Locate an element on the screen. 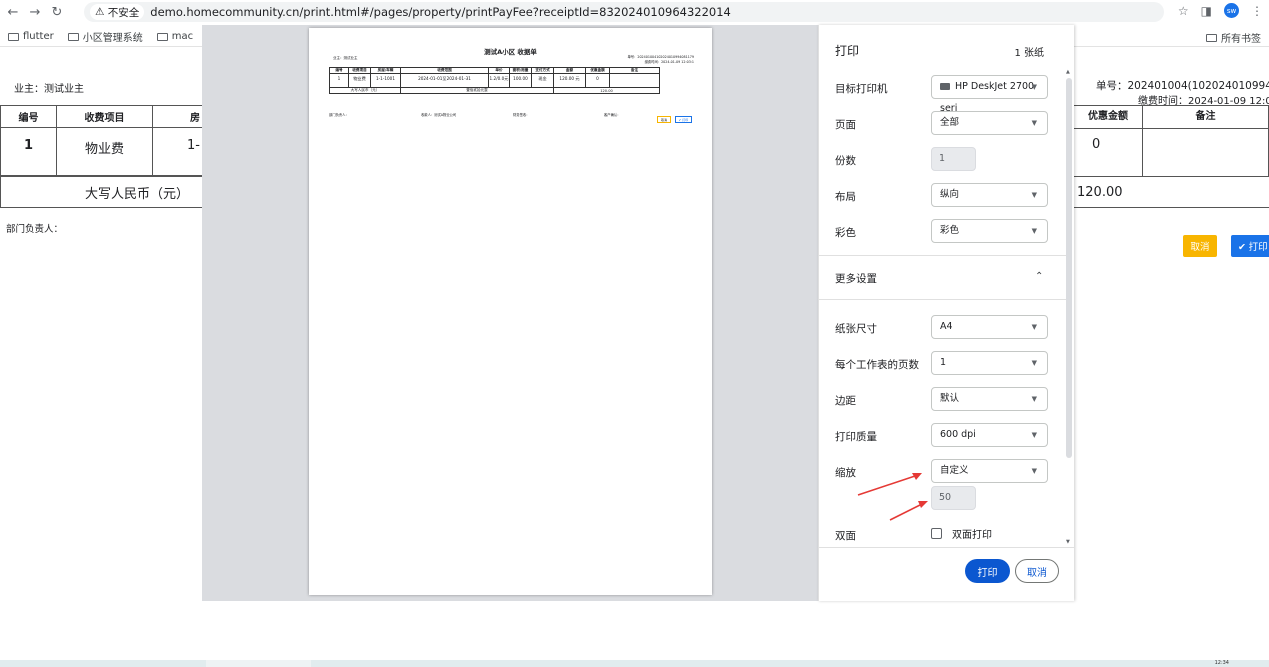  arrow-line is located at coordinates (888, 485).